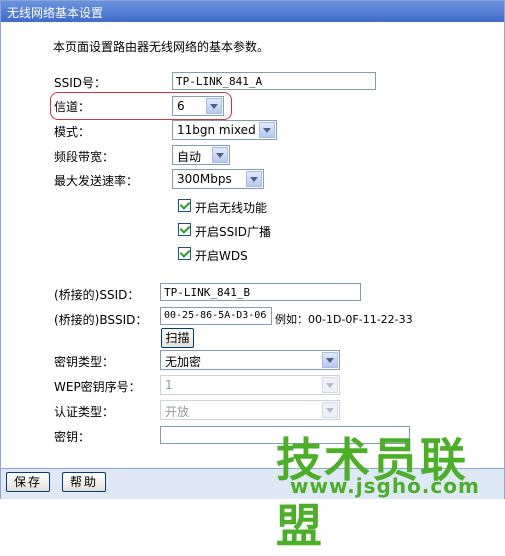  What do you see at coordinates (55, 13) in the screenshot?
I see `page-title: 无线网络基本设置` at bounding box center [55, 13].